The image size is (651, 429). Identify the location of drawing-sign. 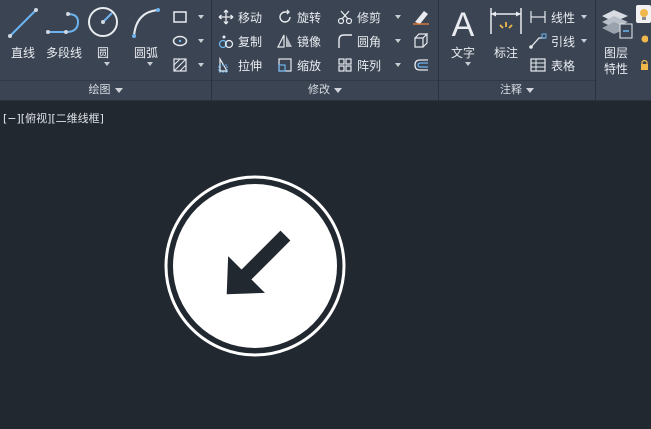
(255, 266).